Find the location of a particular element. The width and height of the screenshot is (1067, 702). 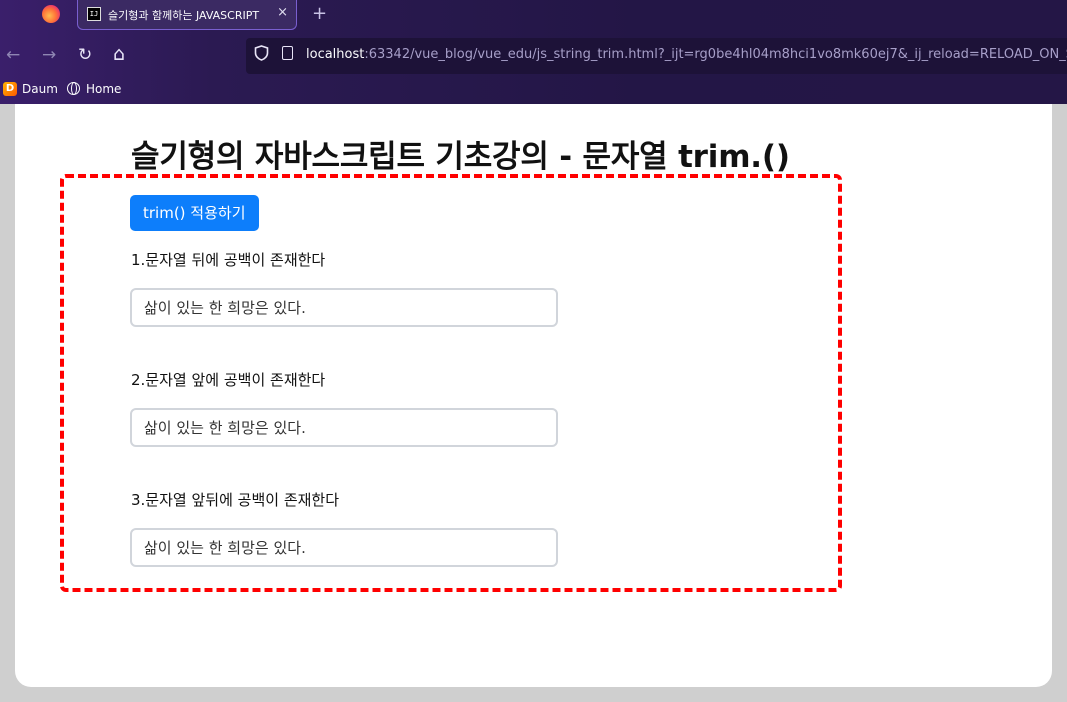

globe-icon is located at coordinates (73, 88).